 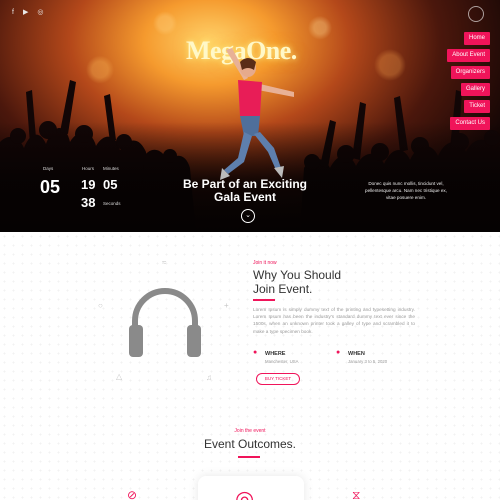 I want to click on scroll-down-button: ⌄, so click(x=248, y=216).